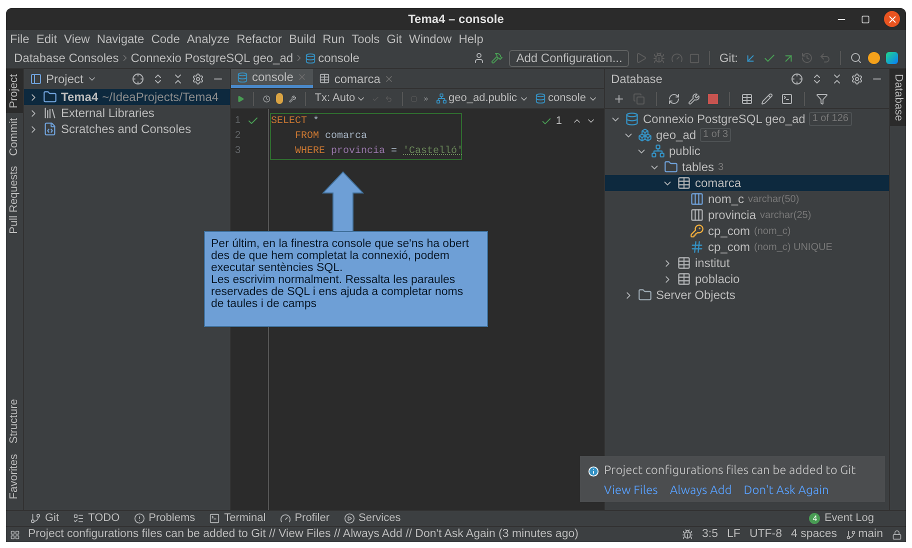  I want to click on tool-window-tab: Commit, so click(14, 137).